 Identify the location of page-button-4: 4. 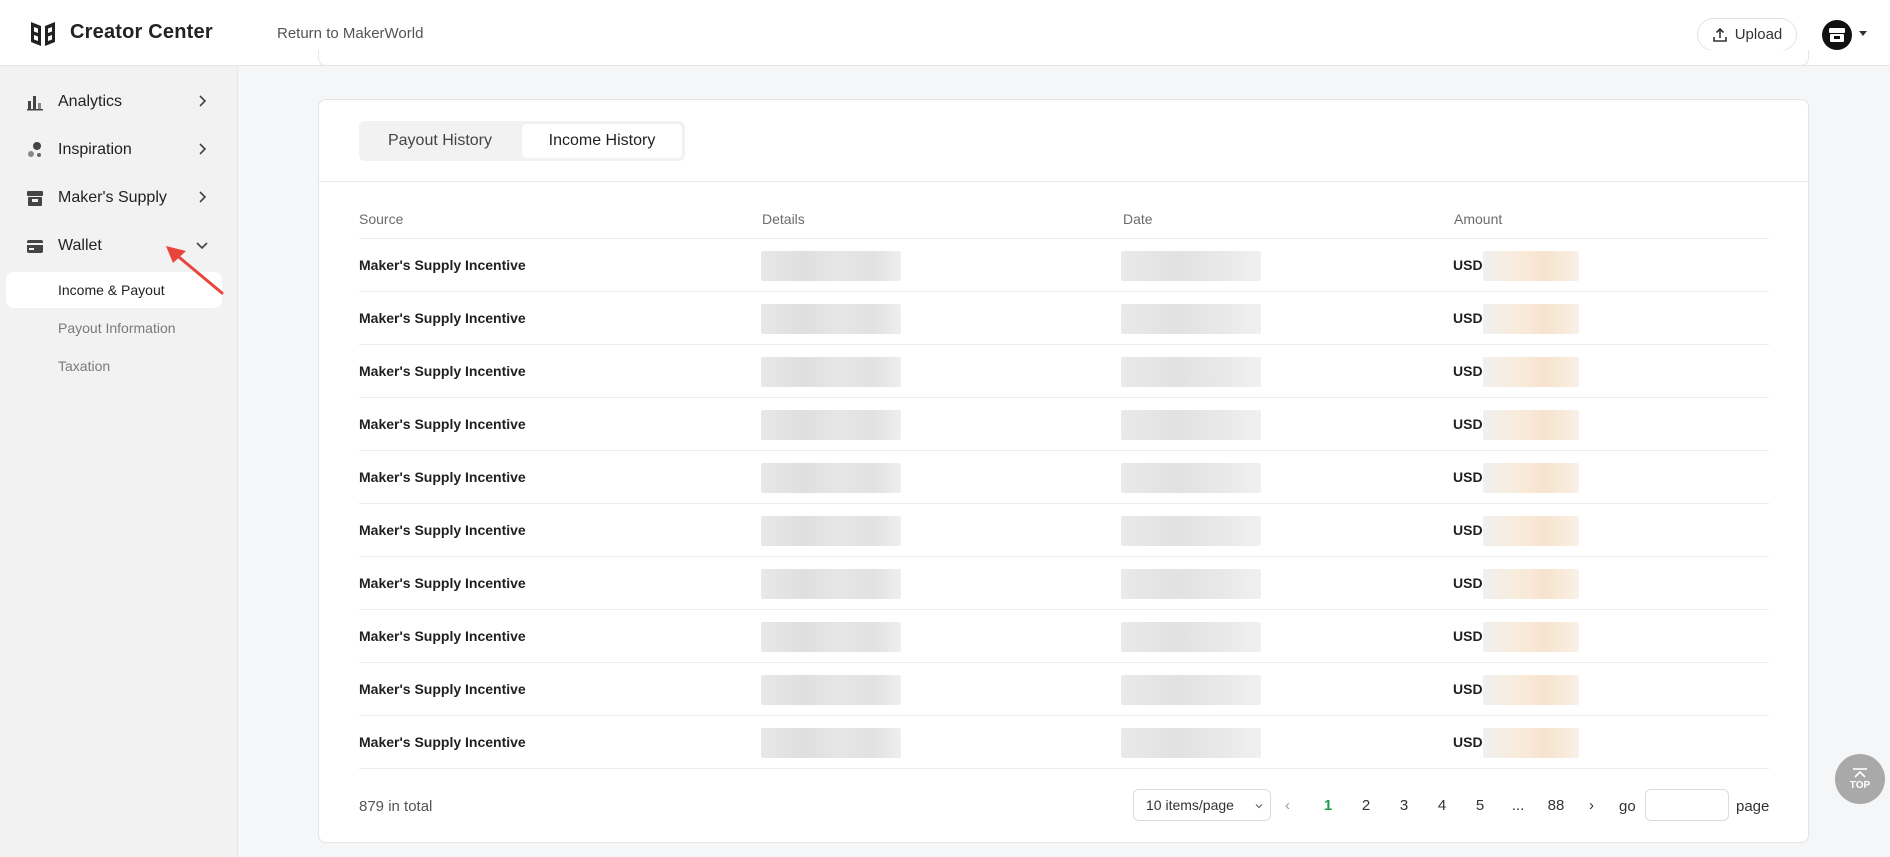
(1442, 805).